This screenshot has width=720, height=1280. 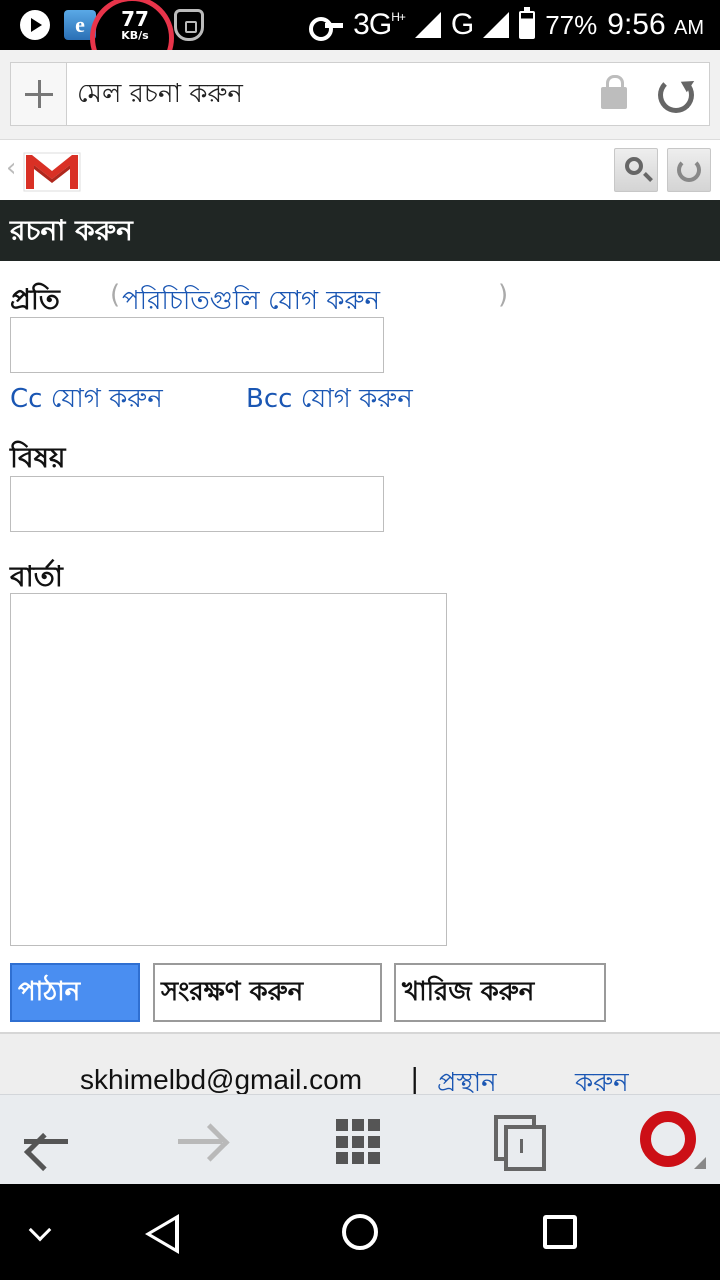 What do you see at coordinates (676, 95) in the screenshot?
I see `reload-icon` at bounding box center [676, 95].